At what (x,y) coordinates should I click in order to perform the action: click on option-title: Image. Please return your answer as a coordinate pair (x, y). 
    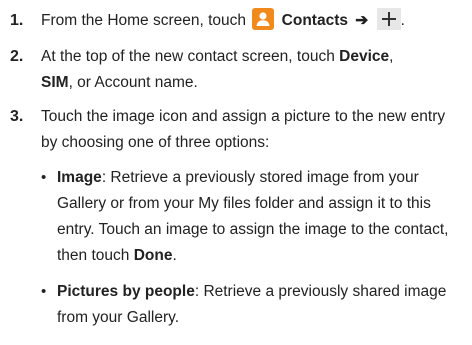
    Looking at the image, I should click on (79, 177).